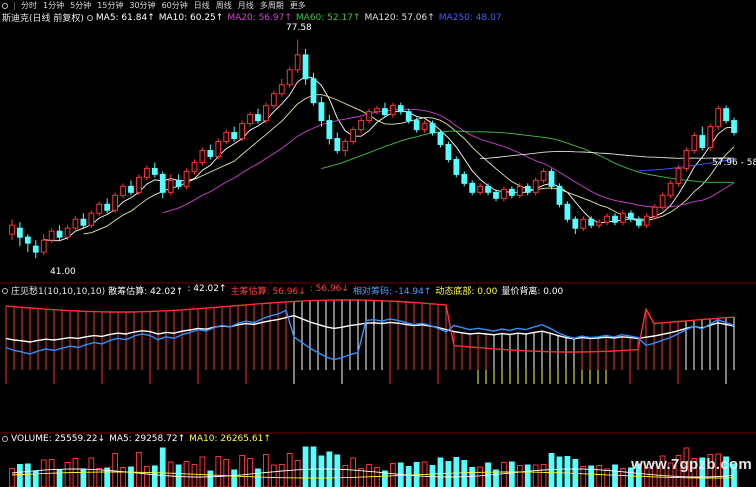 The image size is (756, 487). What do you see at coordinates (734, 163) in the screenshot?
I see `current-price-label: 57.96 - 58` at bounding box center [734, 163].